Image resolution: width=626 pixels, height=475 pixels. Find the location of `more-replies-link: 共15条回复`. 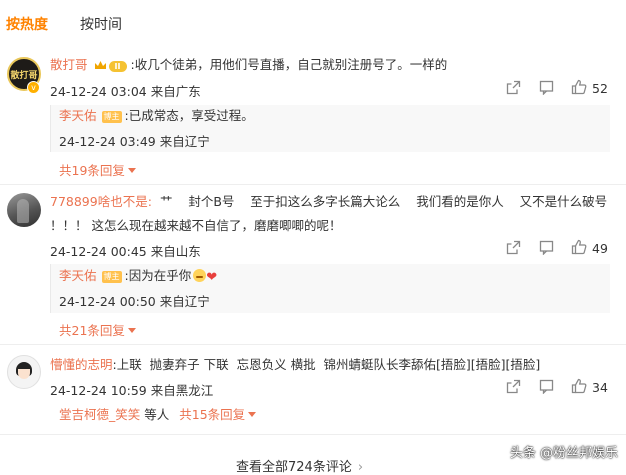

more-replies-link: 共15条回复 is located at coordinates (218, 414).